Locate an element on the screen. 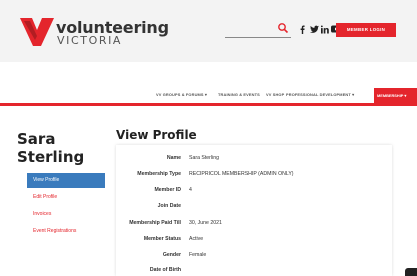  nav-item-vv-groups: VV GROUPS & FORUMS ▾ is located at coordinates (181, 94).